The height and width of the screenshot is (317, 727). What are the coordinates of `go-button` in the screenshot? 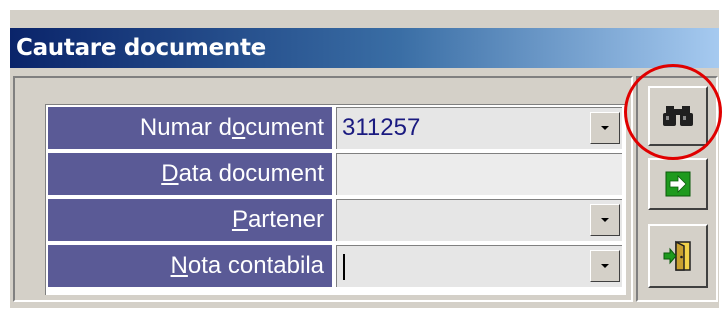 It's located at (678, 184).